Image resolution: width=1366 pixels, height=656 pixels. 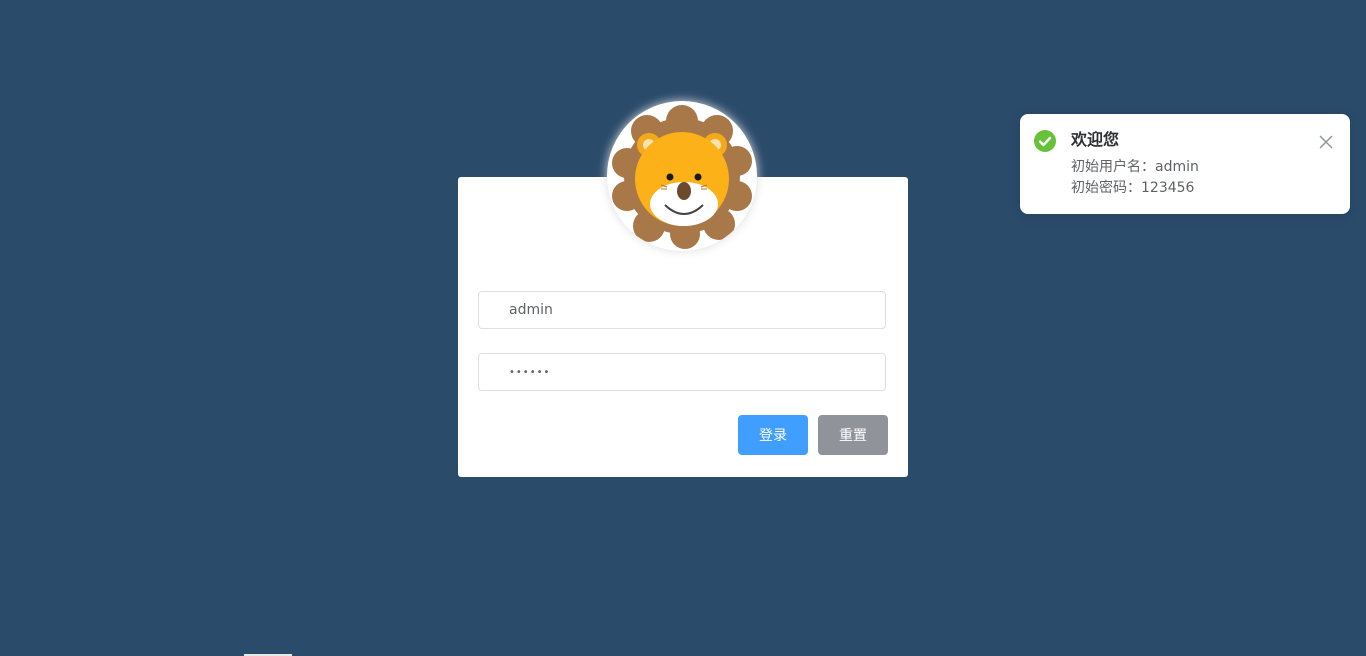 What do you see at coordinates (1133, 188) in the screenshot?
I see `notification-password-line: 初始密码：123456` at bounding box center [1133, 188].